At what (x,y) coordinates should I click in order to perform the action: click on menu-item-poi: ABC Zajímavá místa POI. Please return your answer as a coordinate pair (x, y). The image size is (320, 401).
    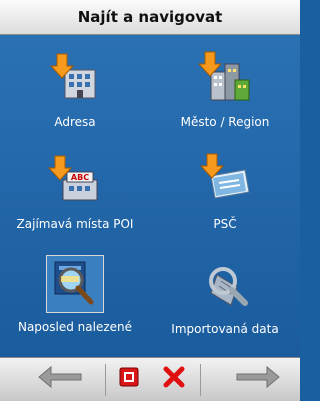
    Looking at the image, I should click on (75, 192).